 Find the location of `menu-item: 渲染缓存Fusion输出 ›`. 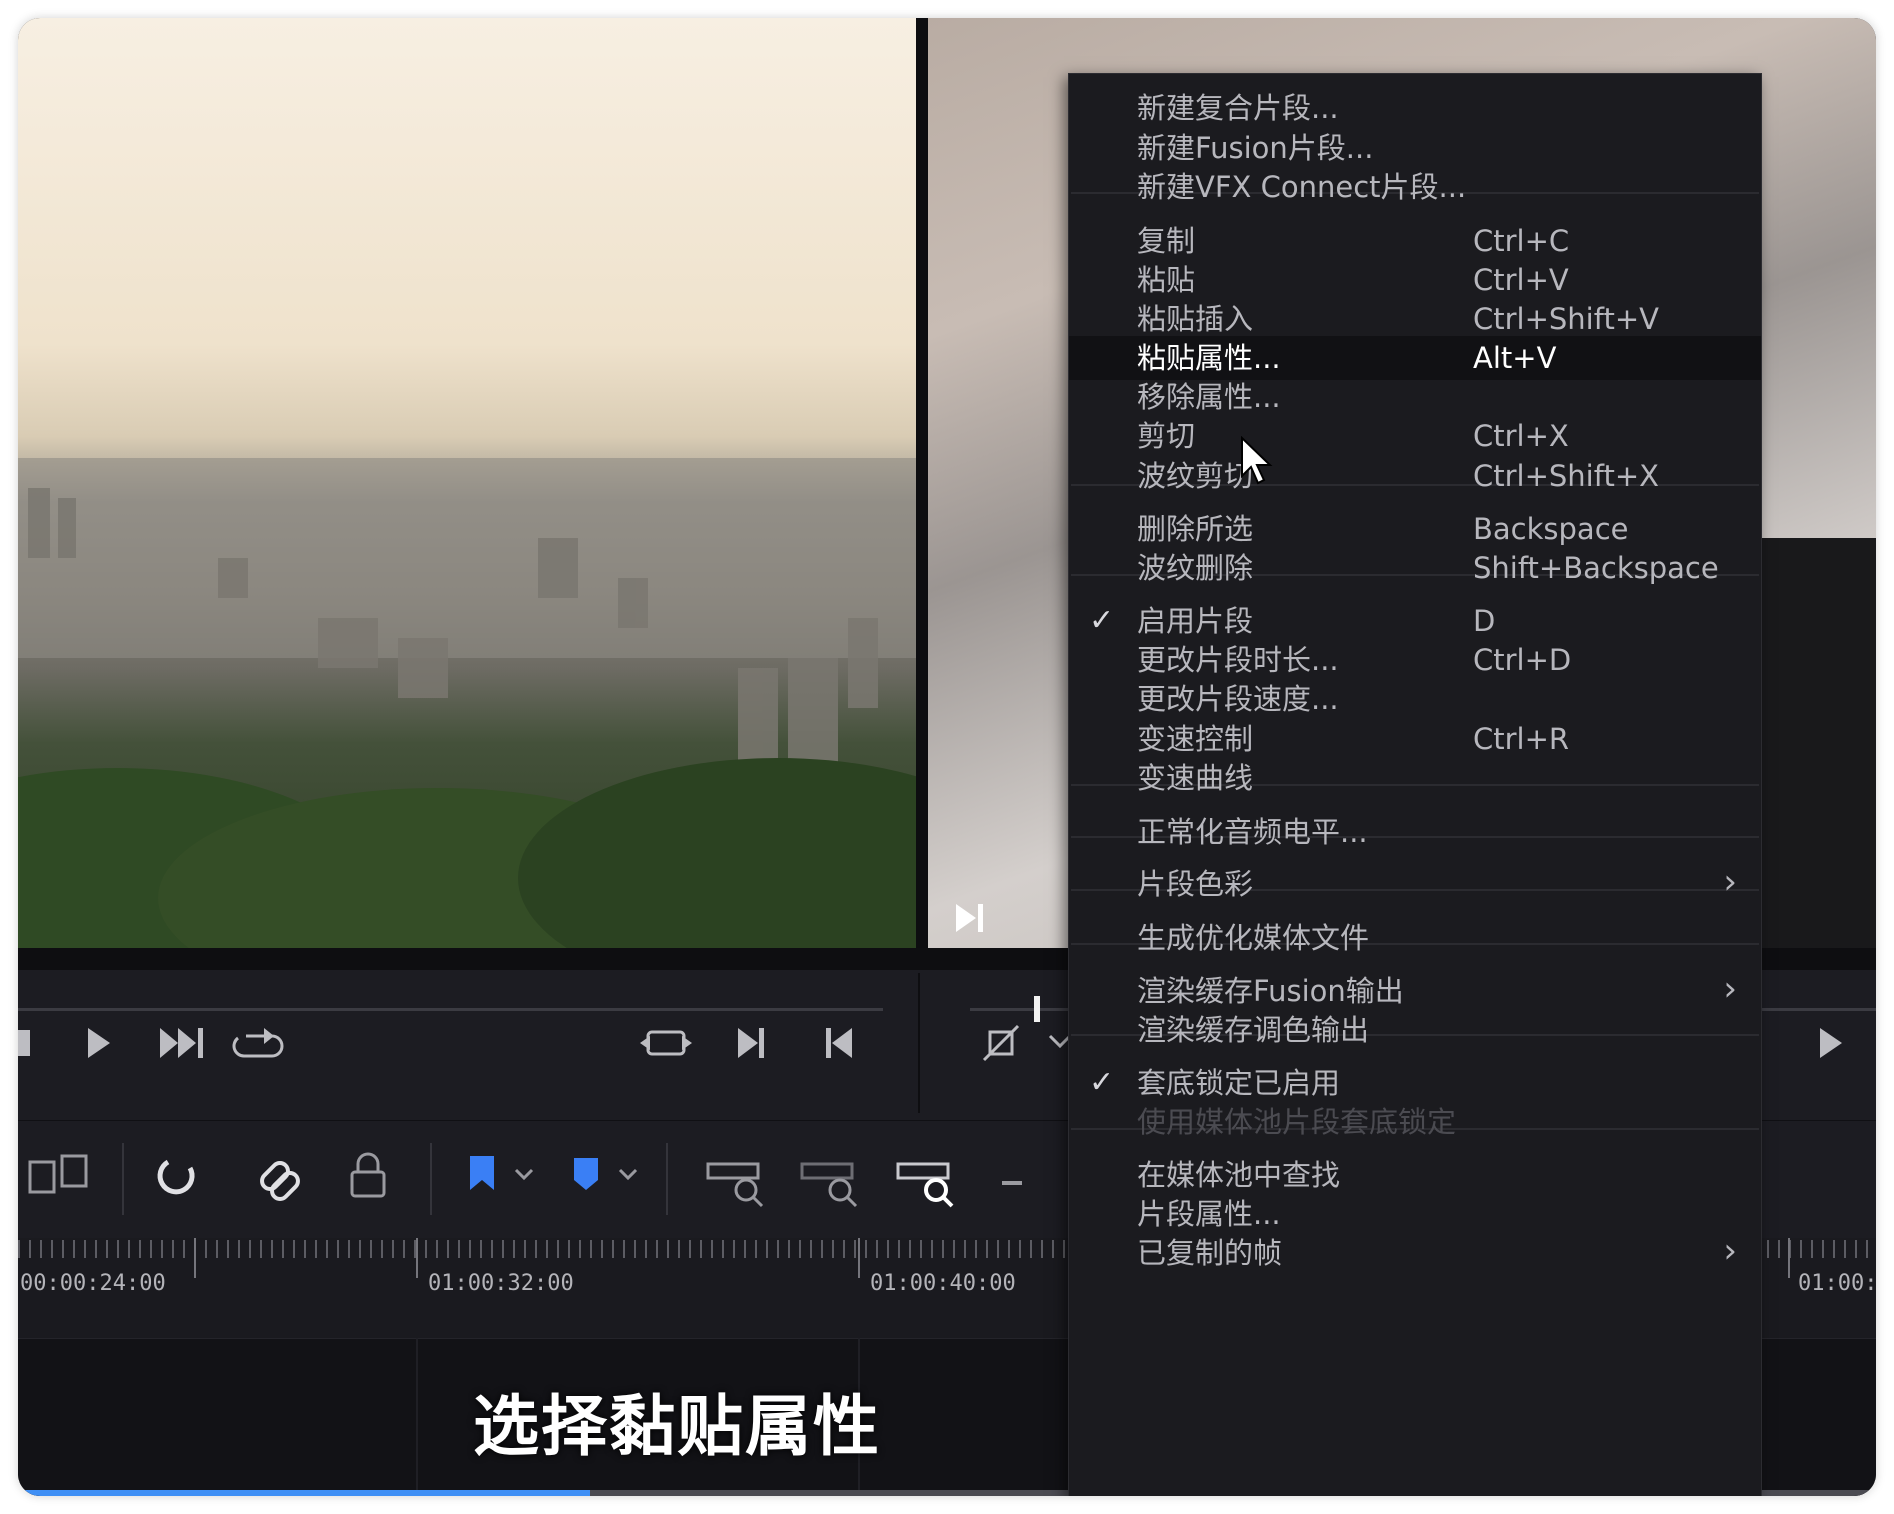

menu-item: 渲染缓存Fusion输出 › is located at coordinates (1415, 991).